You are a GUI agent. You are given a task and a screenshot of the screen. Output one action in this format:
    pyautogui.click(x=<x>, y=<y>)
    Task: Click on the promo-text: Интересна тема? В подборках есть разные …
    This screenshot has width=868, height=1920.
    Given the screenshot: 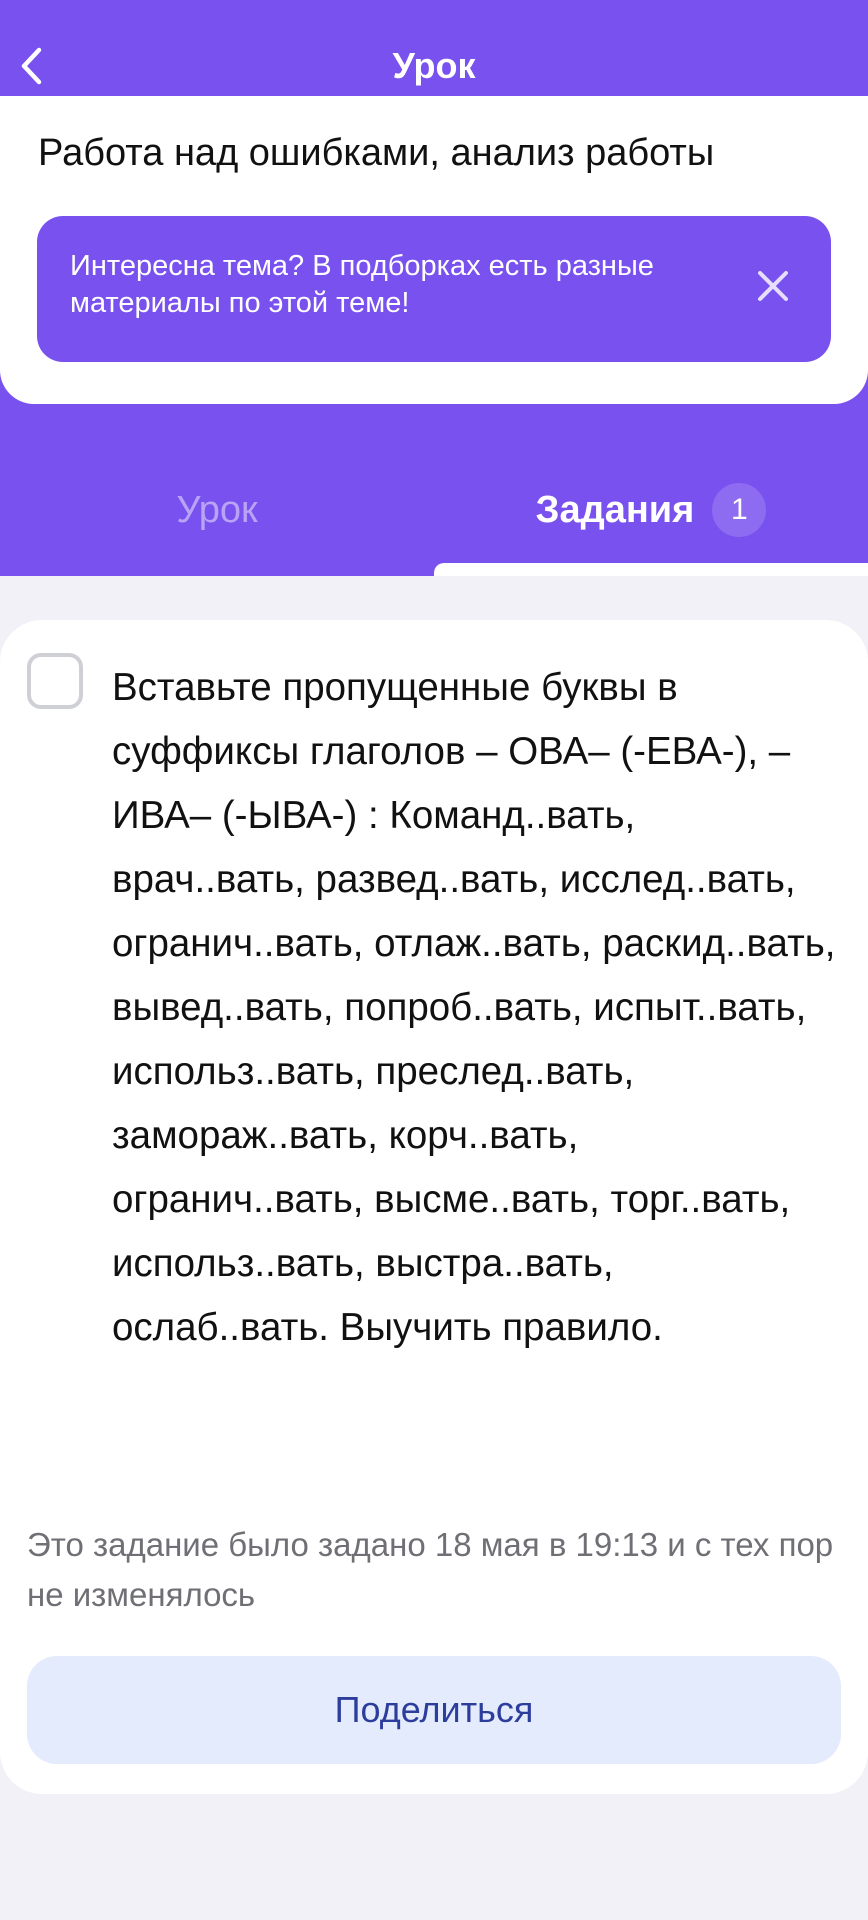 What is the action you would take?
    pyautogui.click(x=362, y=284)
    